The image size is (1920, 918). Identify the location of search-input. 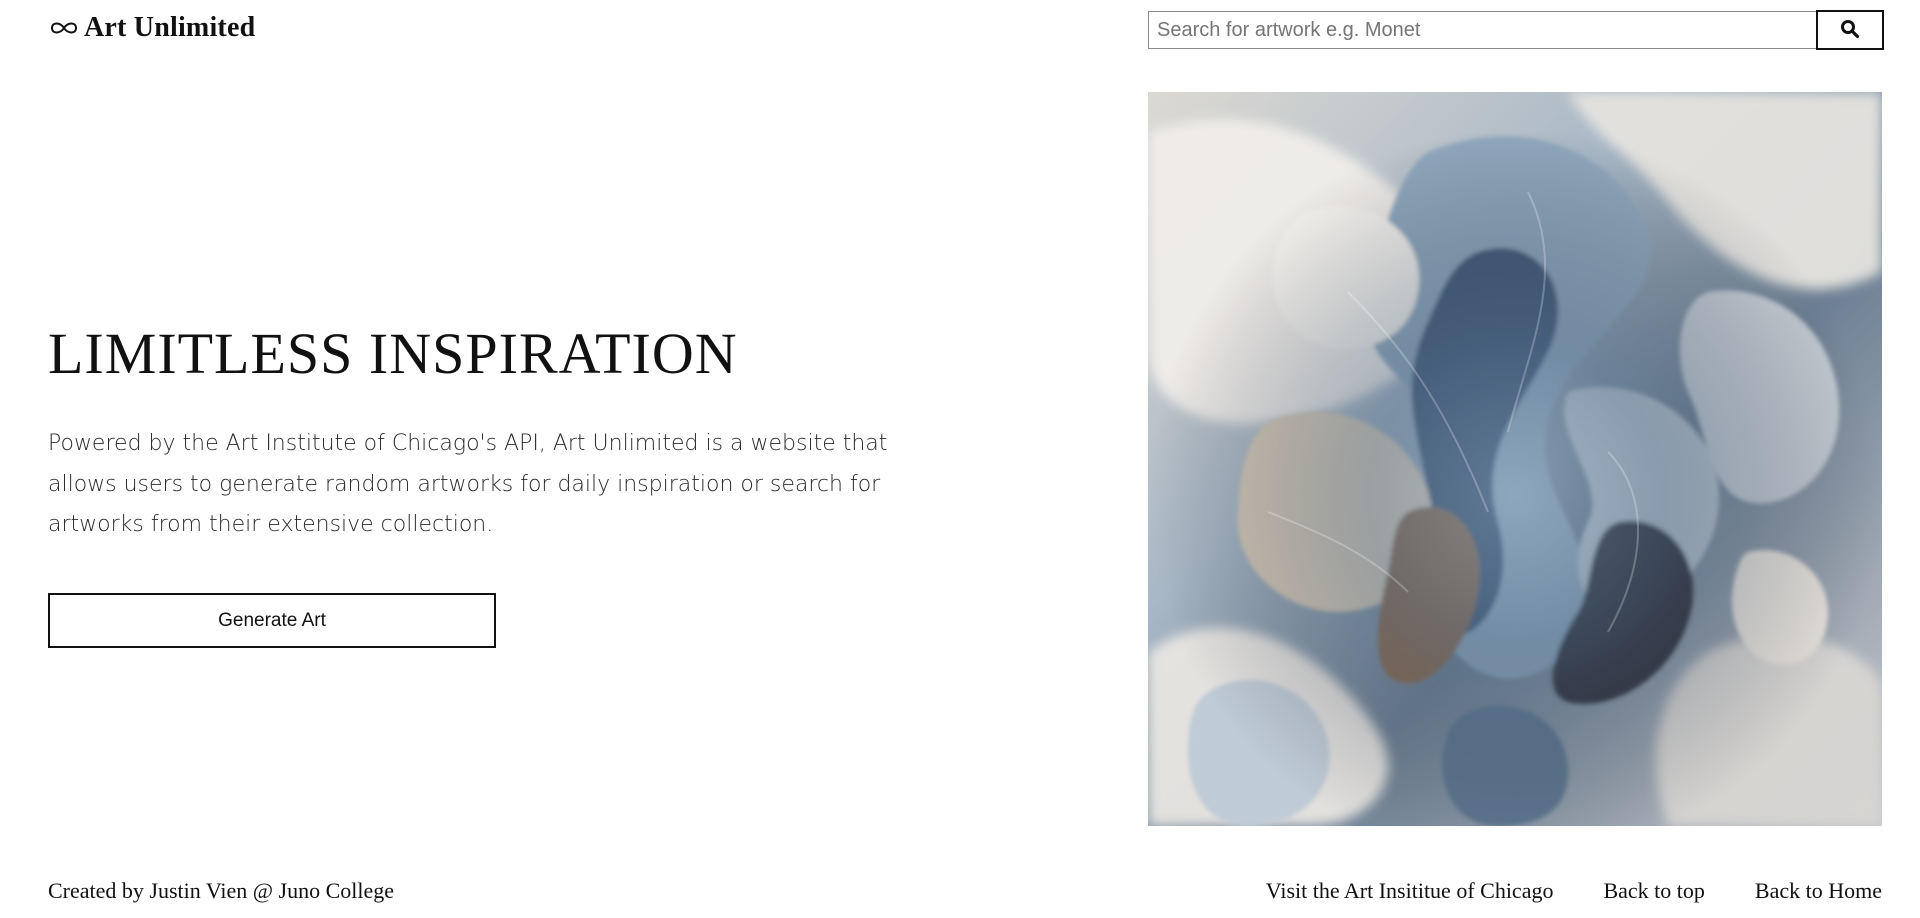
(1482, 30).